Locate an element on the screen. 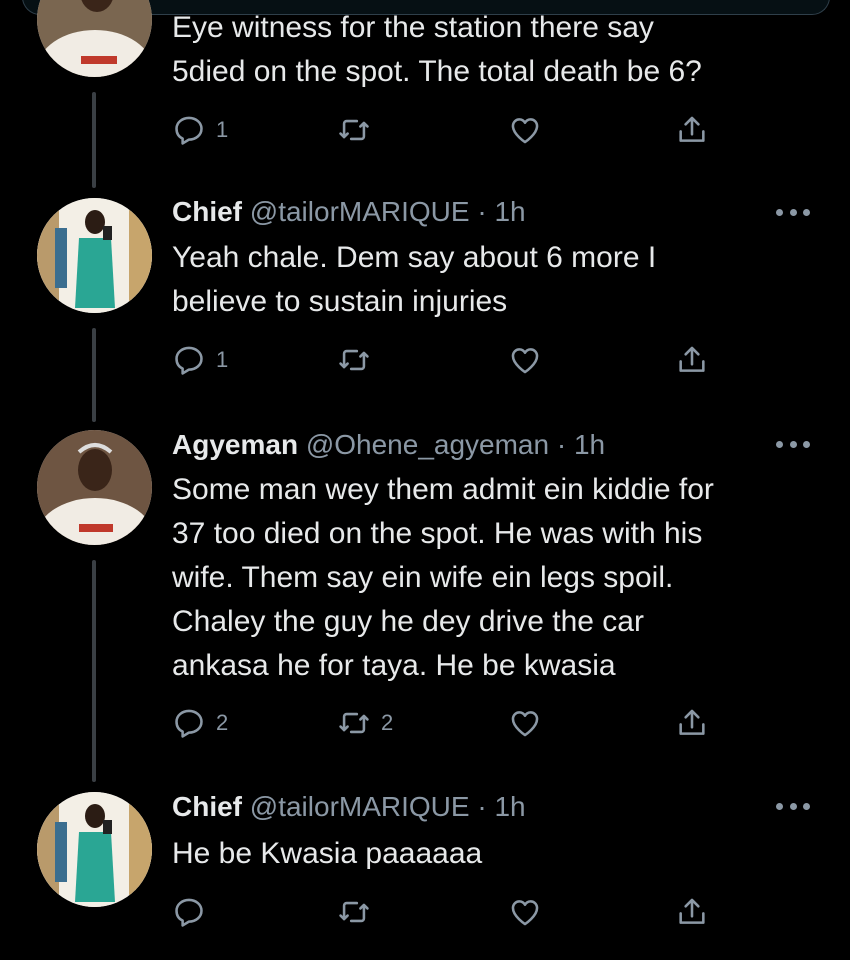  user-handle: @Ohene_agyeman is located at coordinates (427, 444).